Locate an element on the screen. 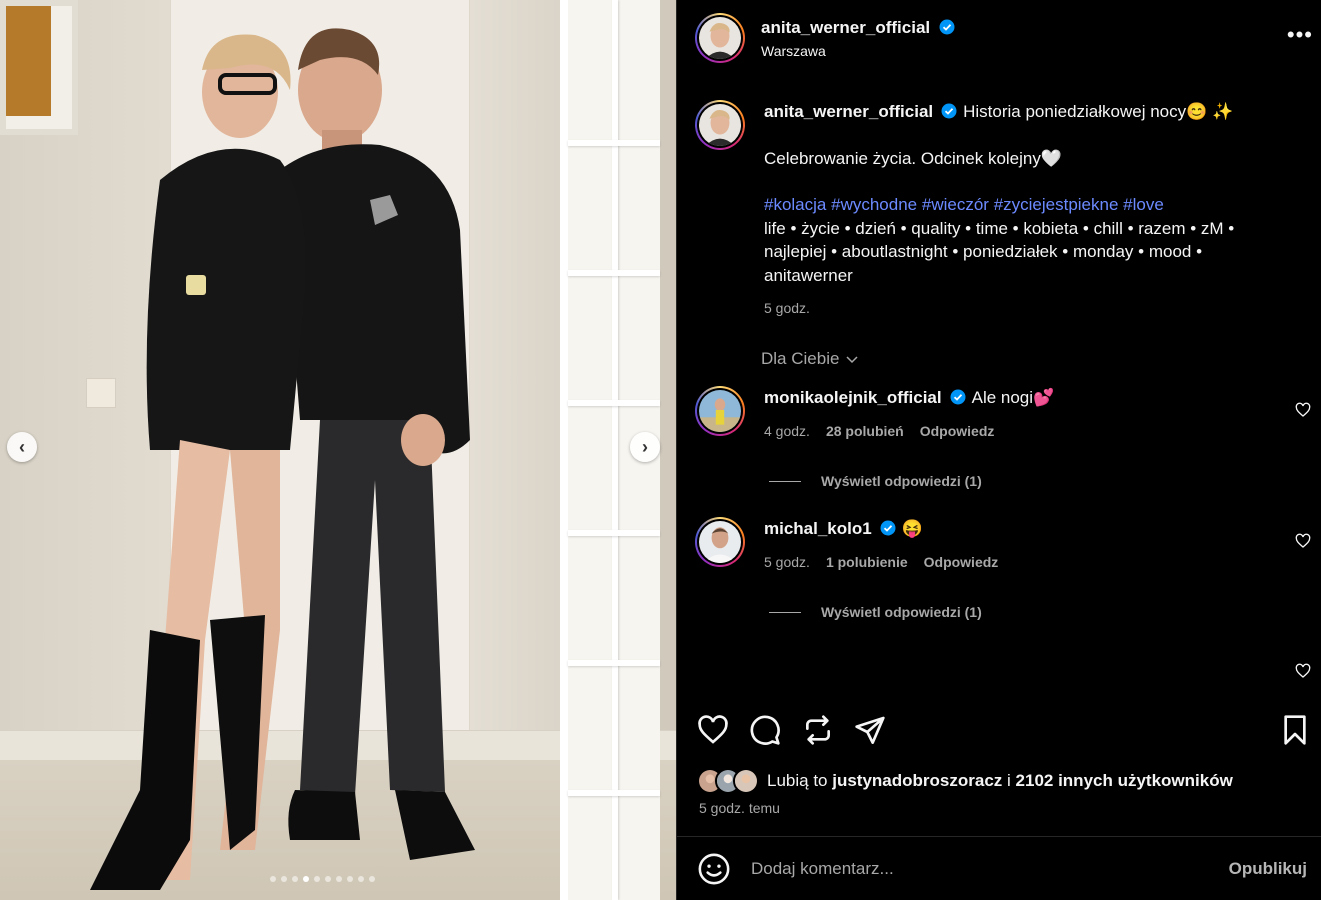  comment-likes-count: 1 polubienie is located at coordinates (867, 563).